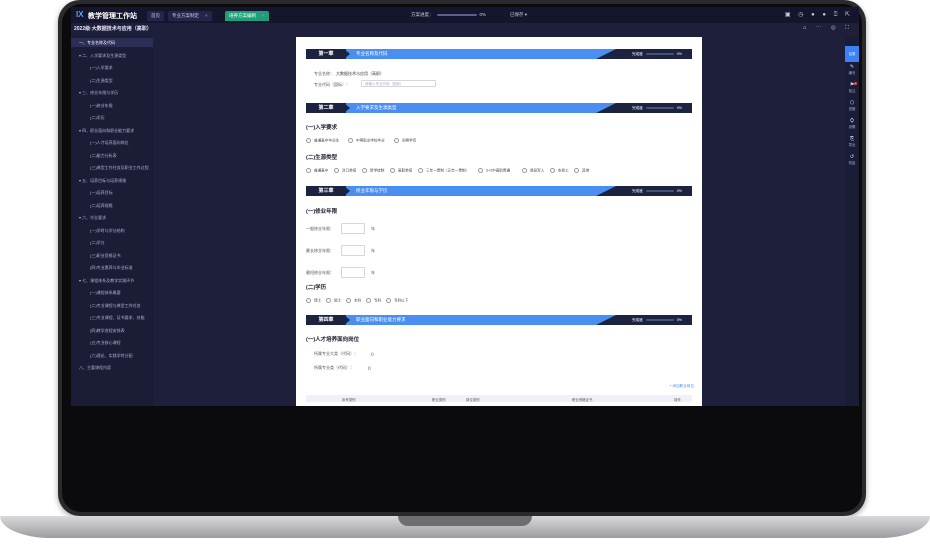  Describe the element at coordinates (852, 123) in the screenshot. I see `rail-item: ⛭ 设置` at that location.